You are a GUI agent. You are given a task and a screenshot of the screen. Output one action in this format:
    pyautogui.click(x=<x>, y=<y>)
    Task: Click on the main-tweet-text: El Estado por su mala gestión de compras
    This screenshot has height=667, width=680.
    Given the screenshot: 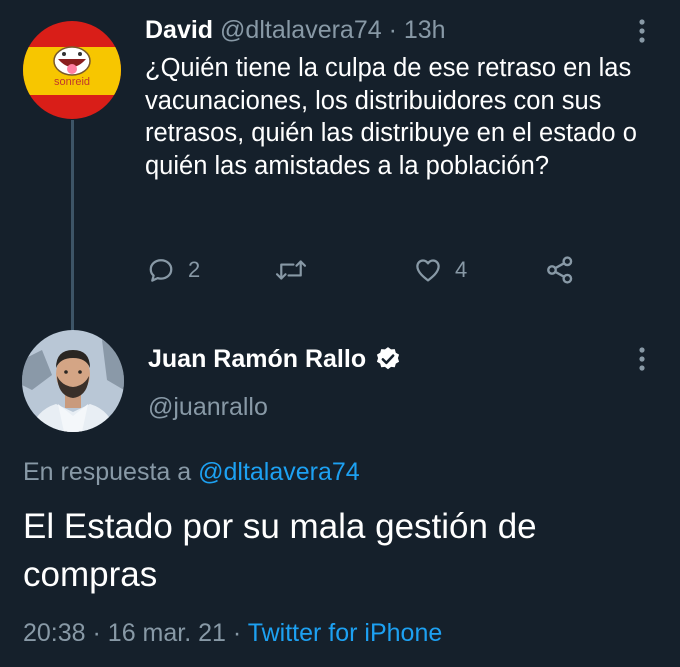 What is the action you would take?
    pyautogui.click(x=280, y=550)
    